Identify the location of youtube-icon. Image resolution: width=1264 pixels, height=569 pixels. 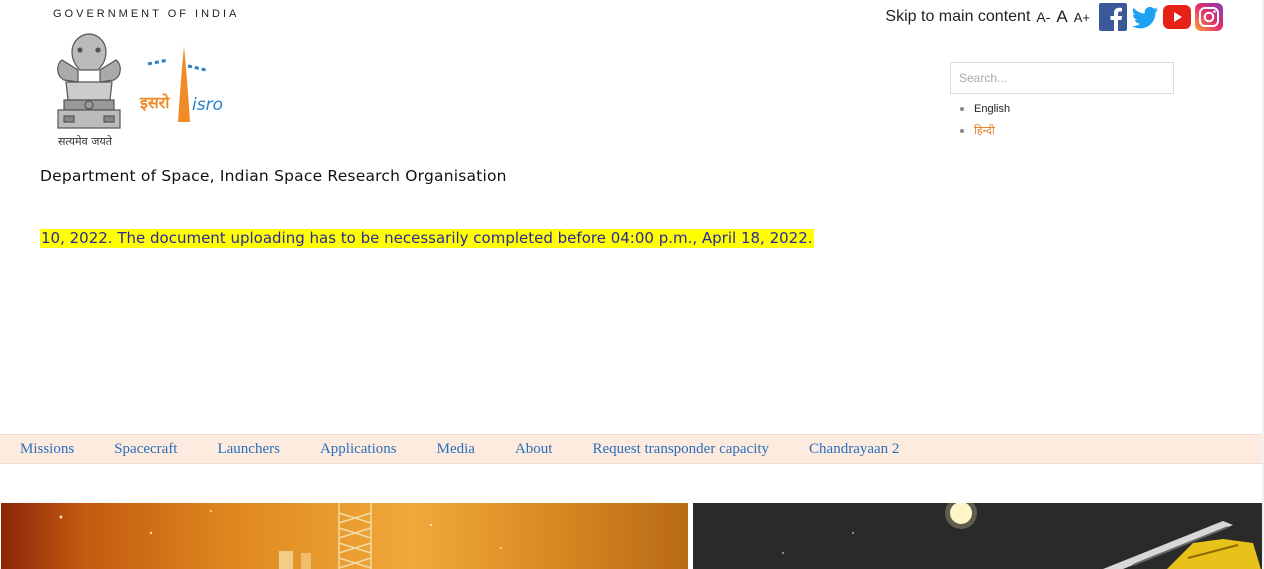
(1177, 17).